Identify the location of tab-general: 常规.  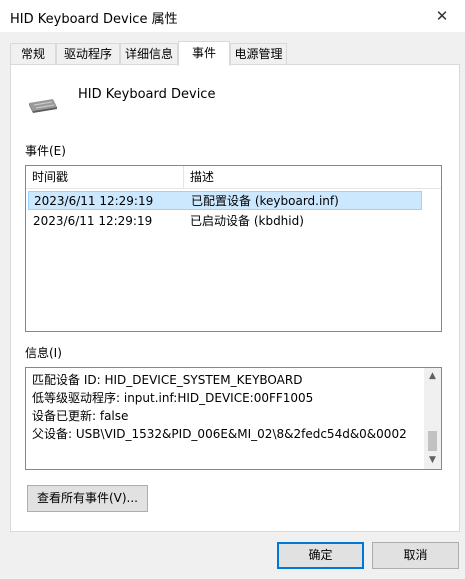
(33, 53).